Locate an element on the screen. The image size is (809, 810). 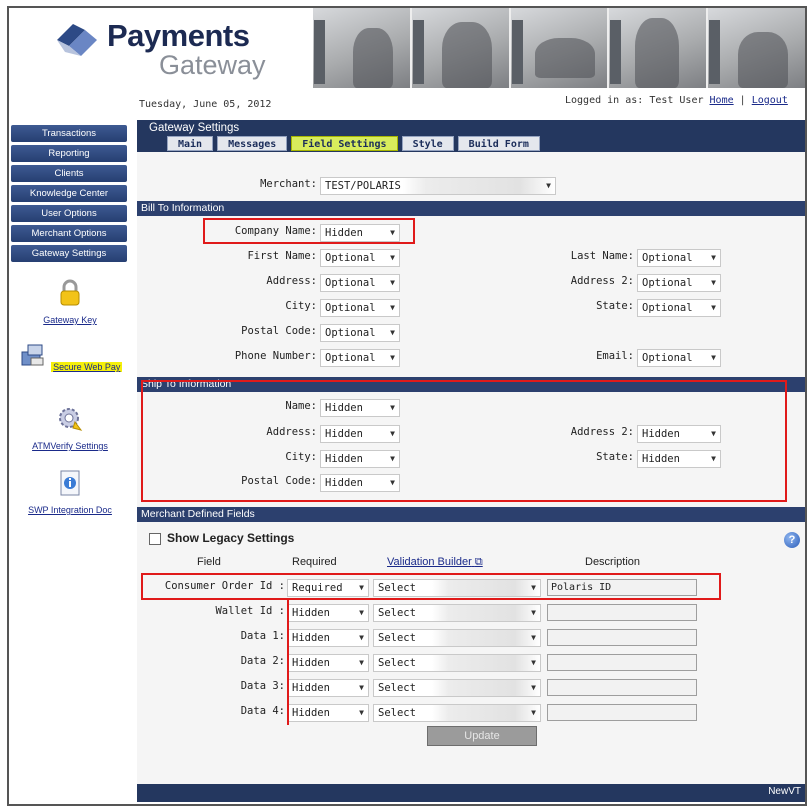
postal-code-label: Postal Code: is located at coordinates (279, 331).